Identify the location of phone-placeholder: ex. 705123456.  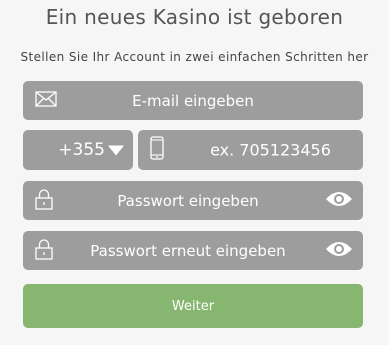
(270, 150).